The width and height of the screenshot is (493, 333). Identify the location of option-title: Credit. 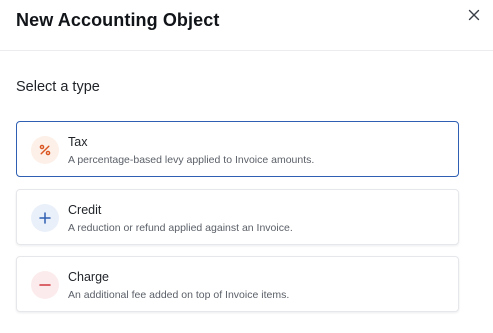
(85, 210).